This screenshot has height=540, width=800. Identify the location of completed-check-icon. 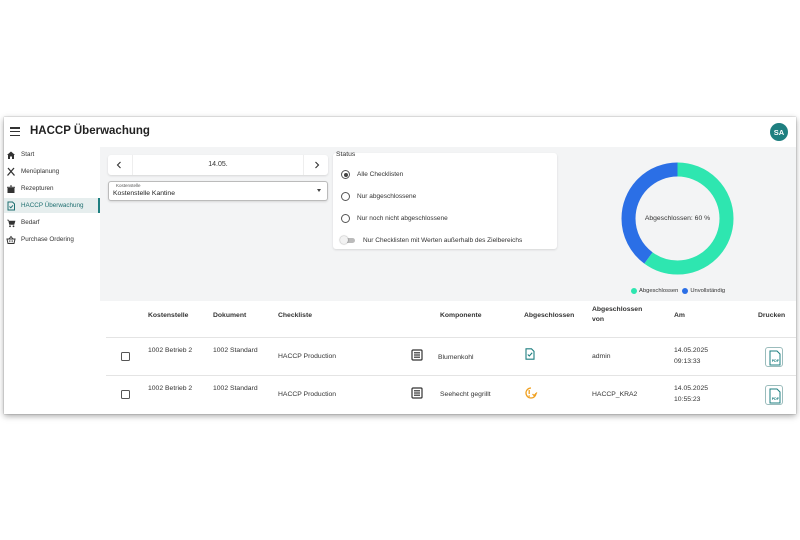
(530, 354).